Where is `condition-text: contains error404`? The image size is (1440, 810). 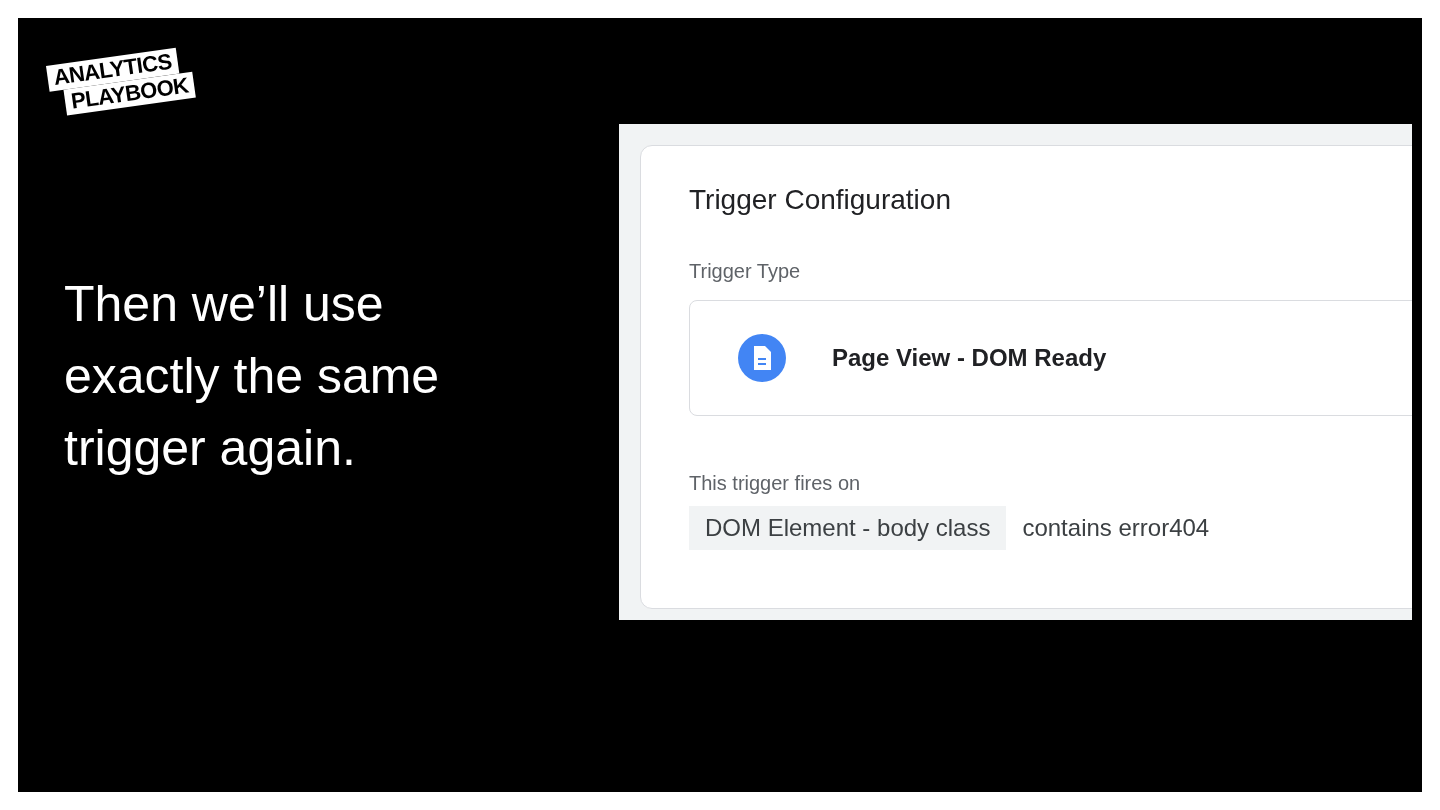 condition-text: contains error404 is located at coordinates (1116, 528).